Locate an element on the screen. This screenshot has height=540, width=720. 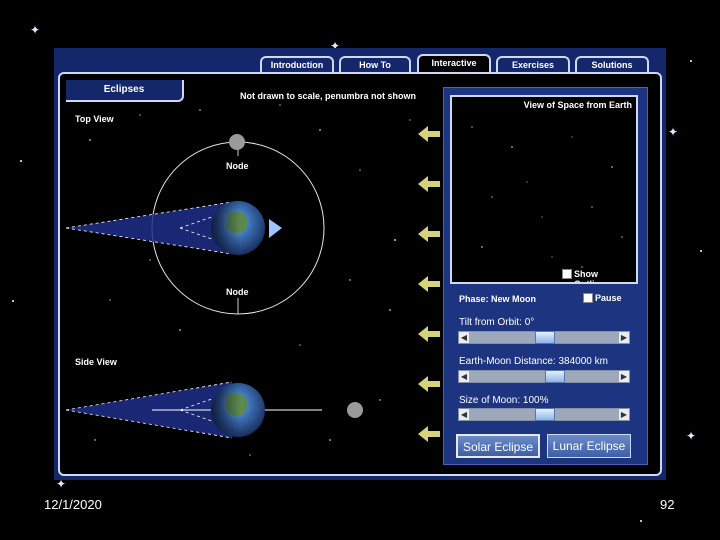
lunar-eclipse-button: Lunar Eclipse is located at coordinates (589, 446).